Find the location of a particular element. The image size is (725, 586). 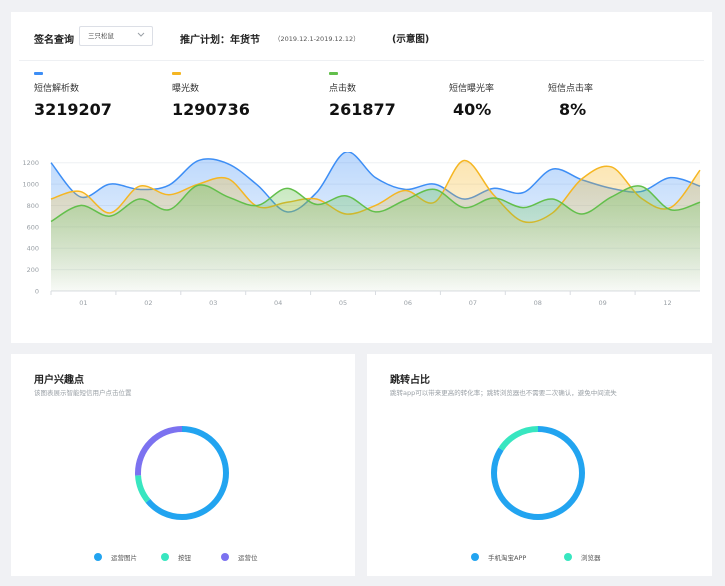

metric-value: 40% is located at coordinates (472, 109).